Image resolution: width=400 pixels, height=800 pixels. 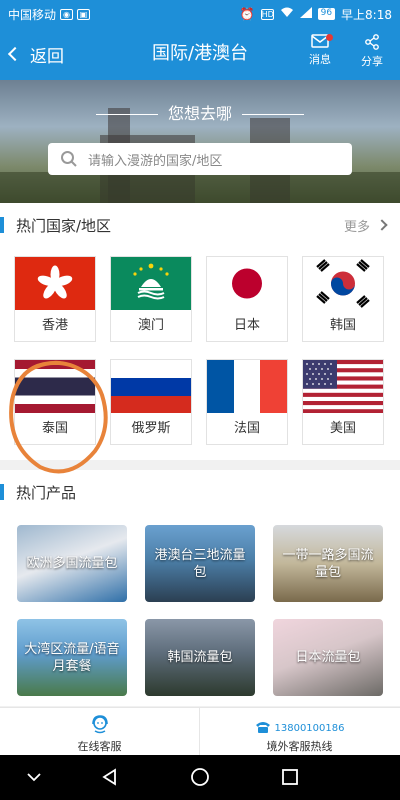 What do you see at coordinates (99, 724) in the screenshot?
I see `customer-service-icon` at bounding box center [99, 724].